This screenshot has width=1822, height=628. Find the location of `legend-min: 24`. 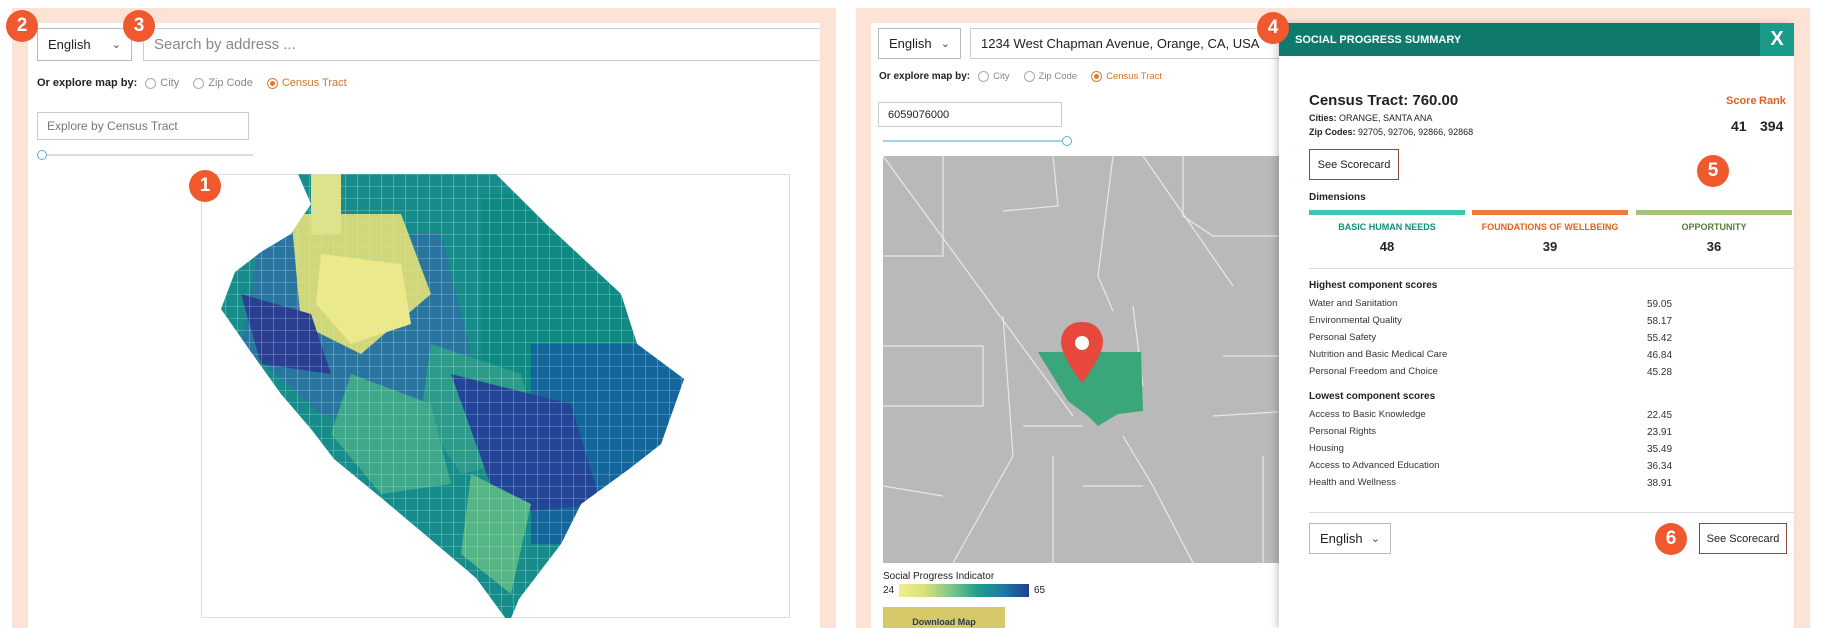

legend-min: 24 is located at coordinates (889, 590).